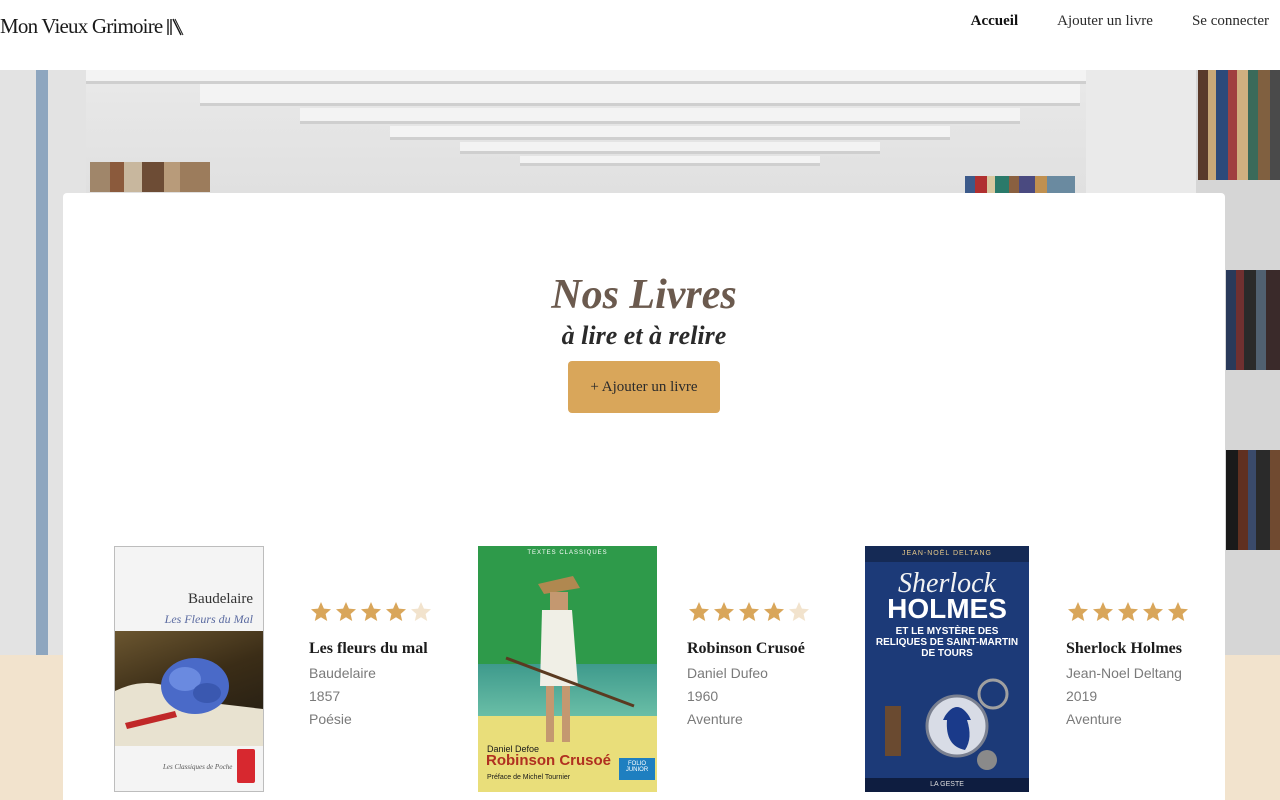  I want to click on book-year: 2019, so click(1082, 696).